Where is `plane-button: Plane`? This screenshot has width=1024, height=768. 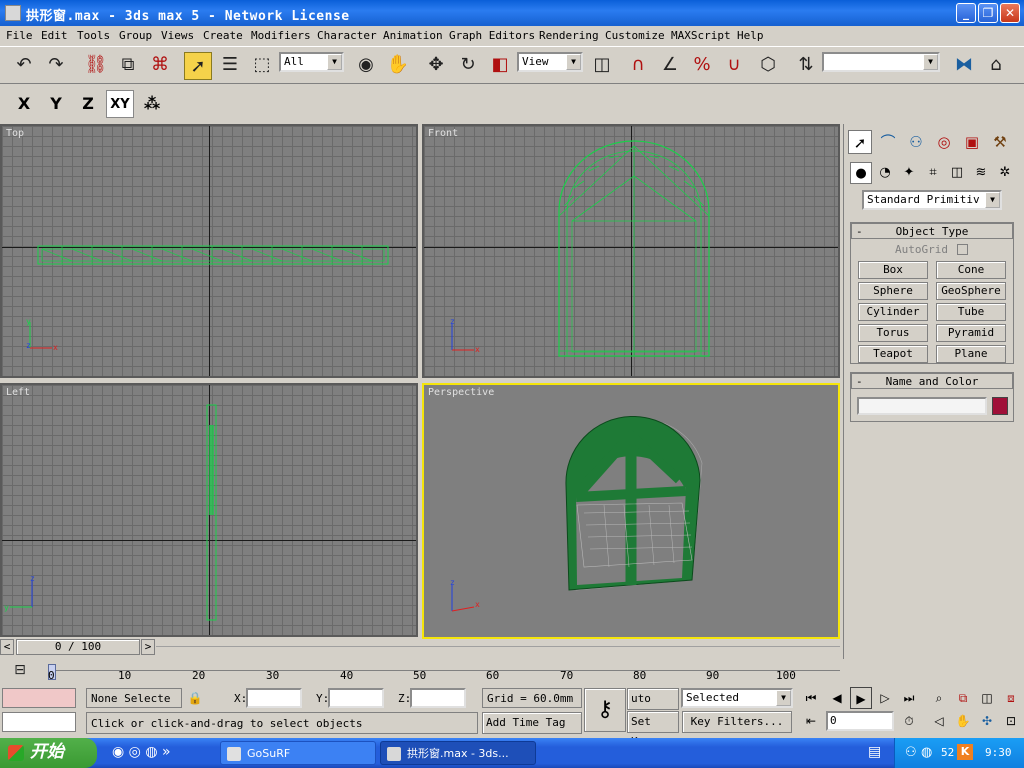 plane-button: Plane is located at coordinates (971, 354).